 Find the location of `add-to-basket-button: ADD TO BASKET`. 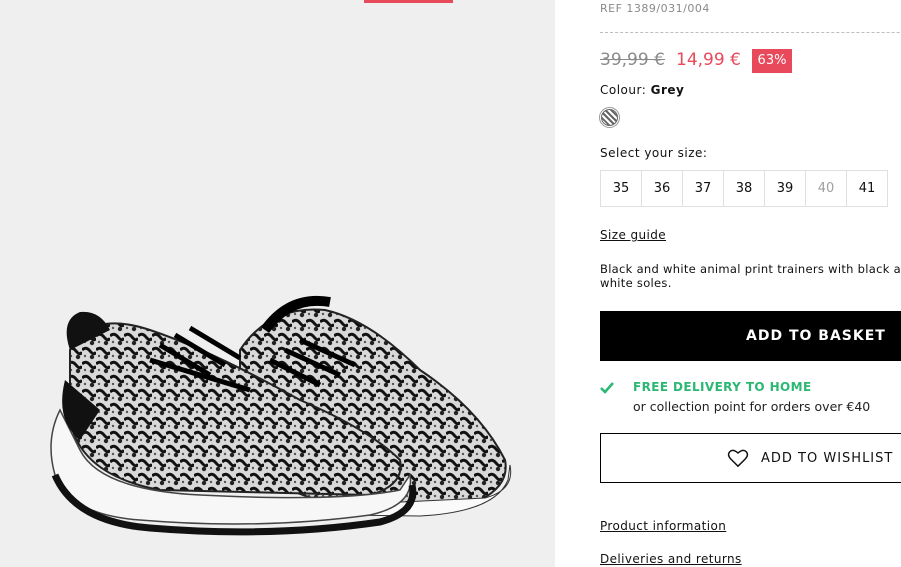

add-to-basket-button: ADD TO BASKET is located at coordinates (750, 336).